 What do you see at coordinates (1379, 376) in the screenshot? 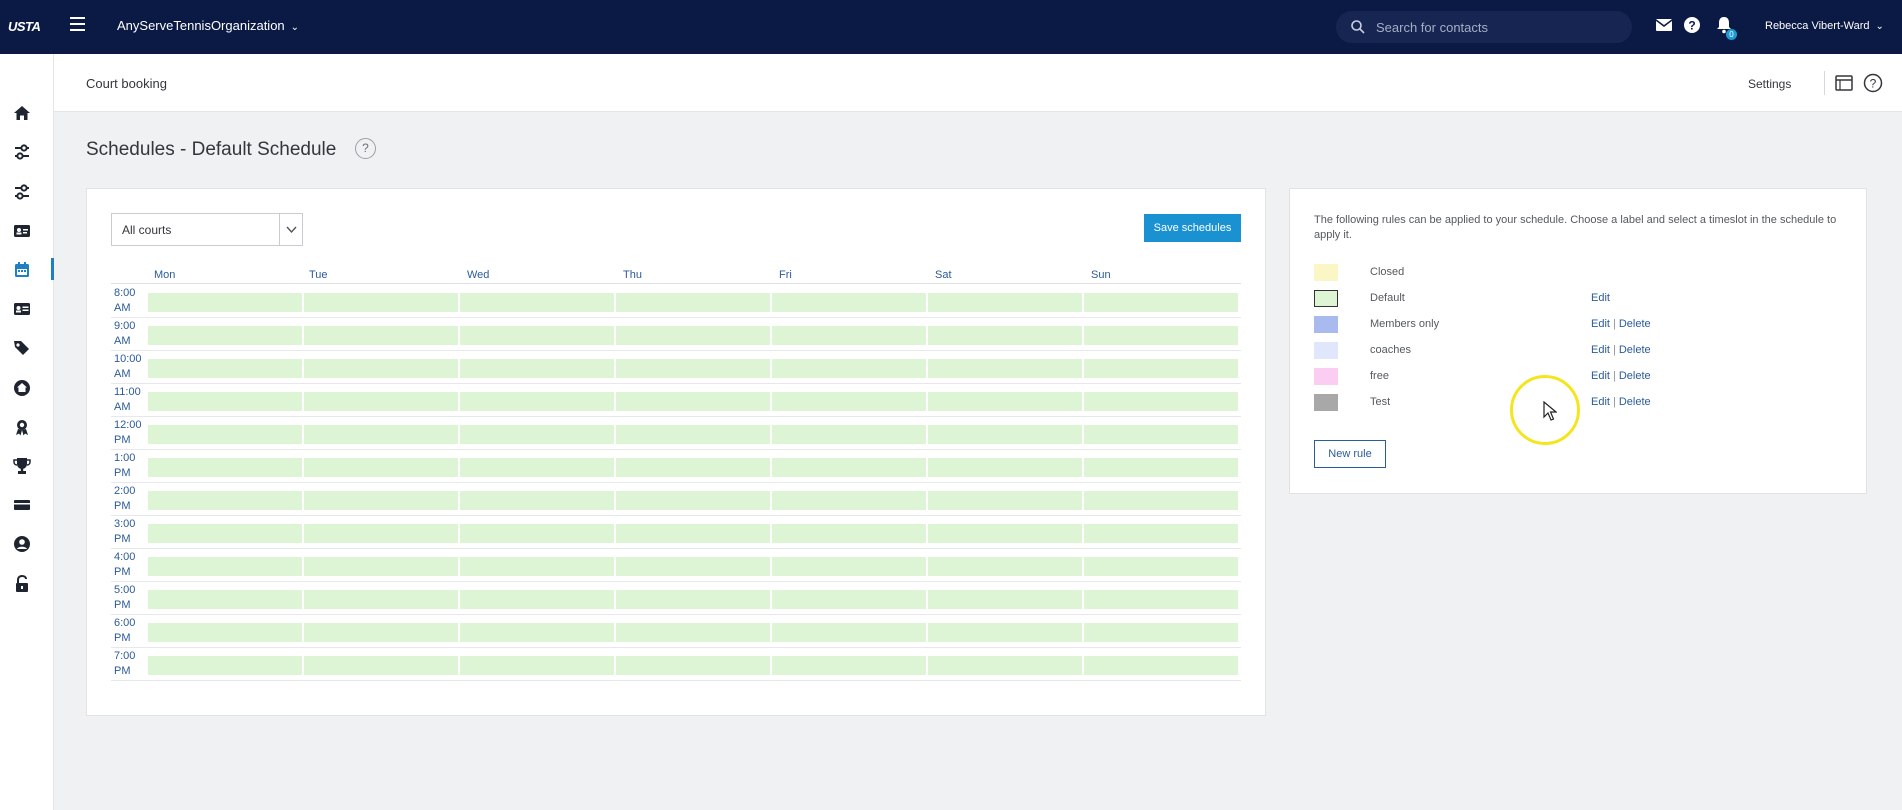
I see `rule-name: free` at bounding box center [1379, 376].